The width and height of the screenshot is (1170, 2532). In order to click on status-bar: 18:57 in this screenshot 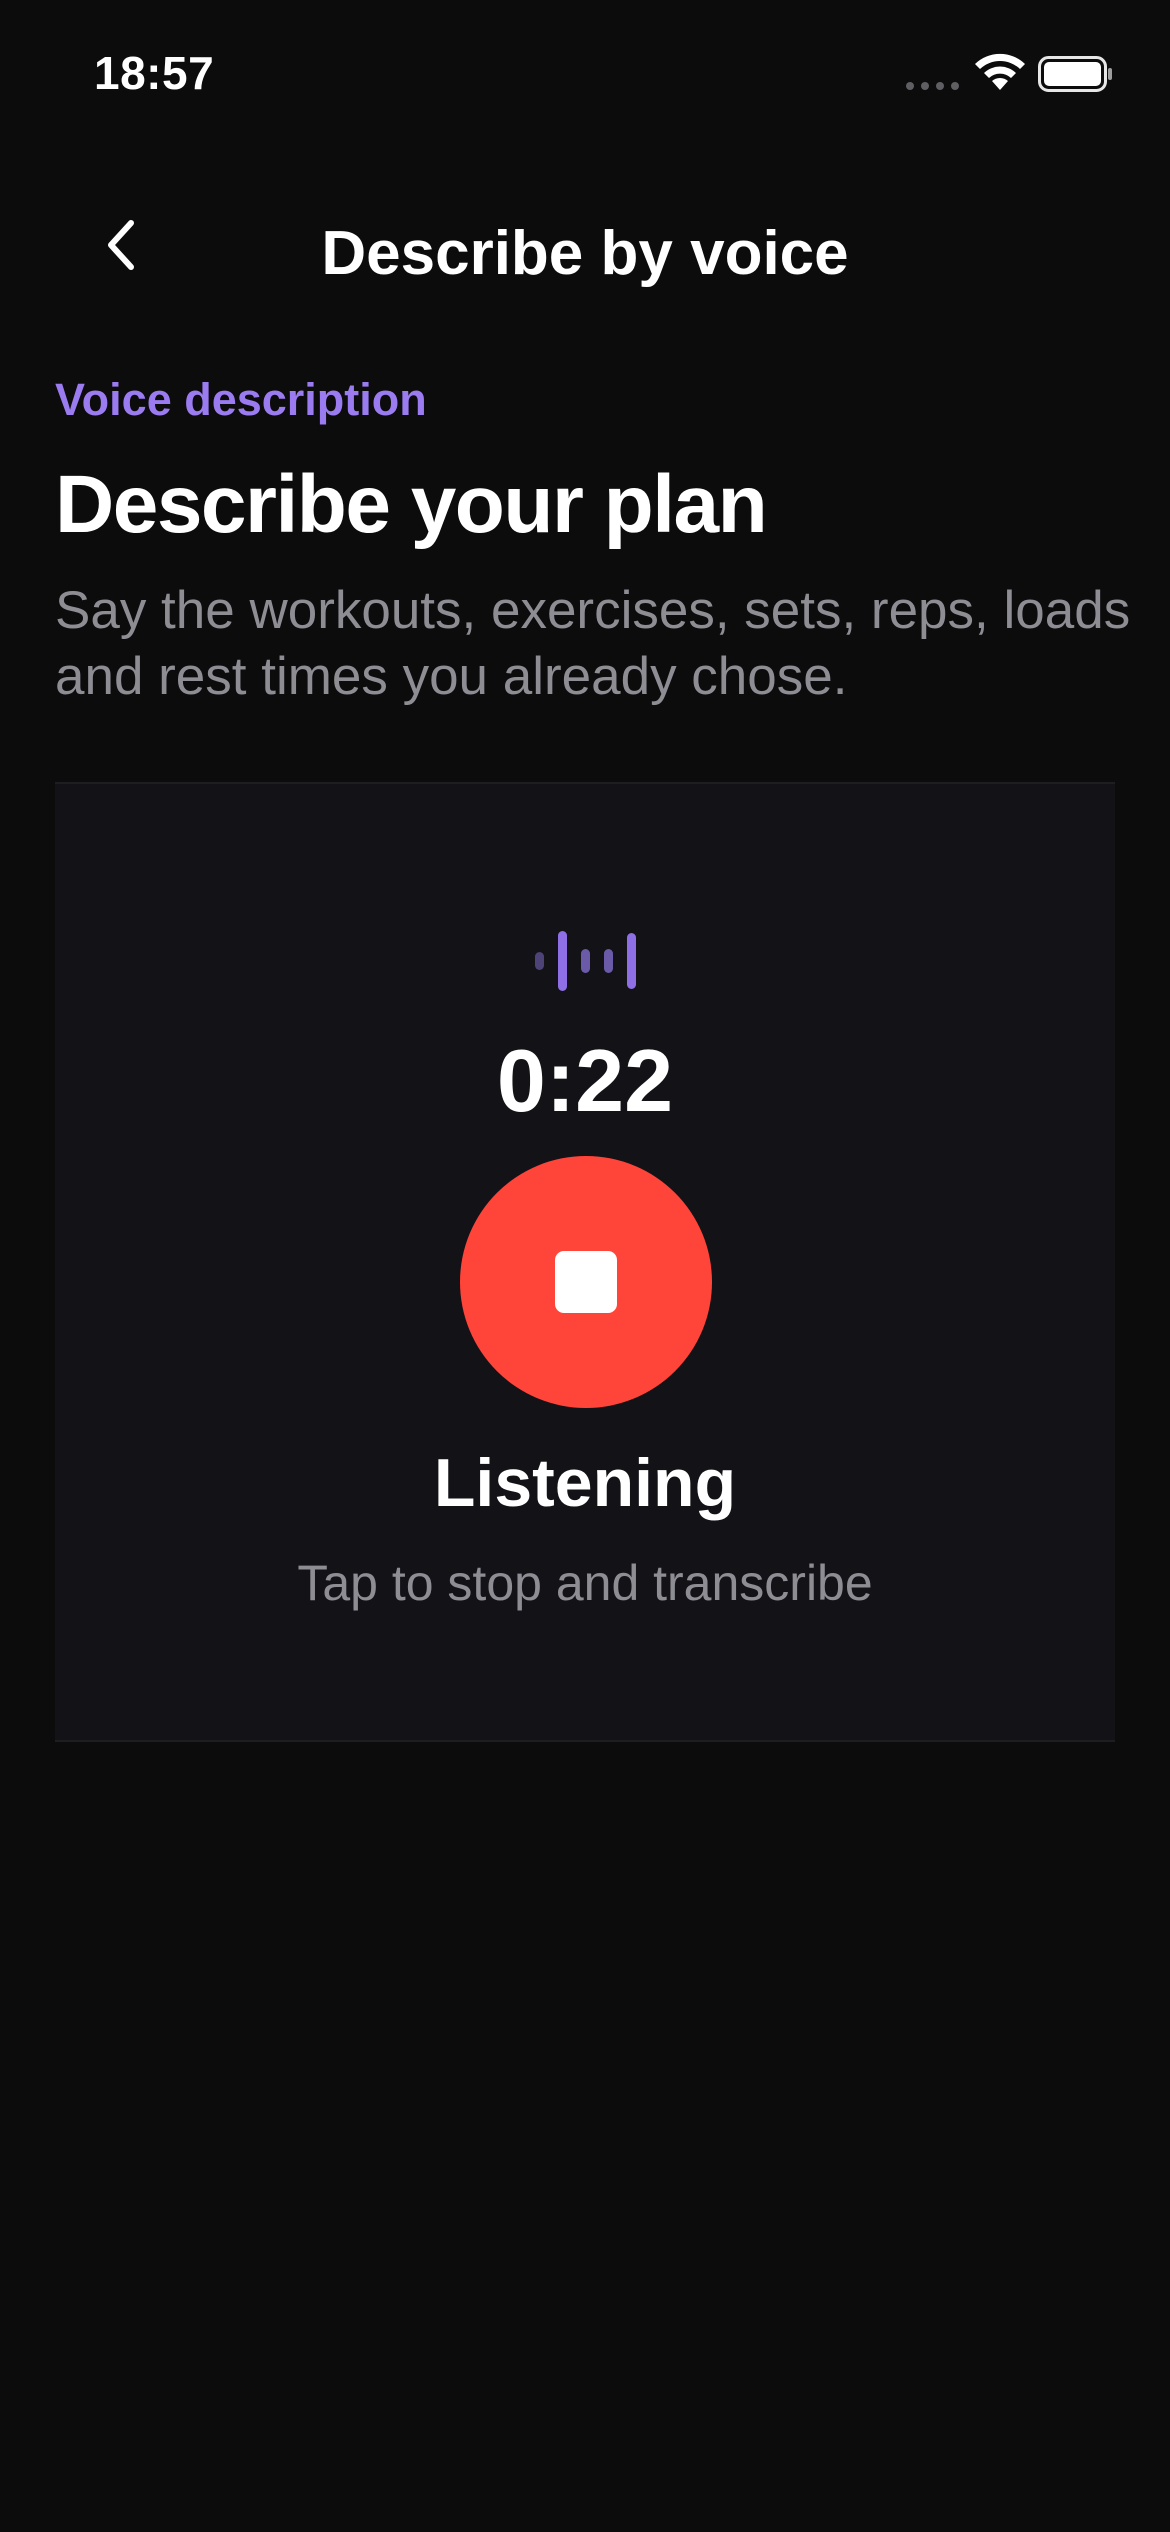, I will do `click(585, 75)`.